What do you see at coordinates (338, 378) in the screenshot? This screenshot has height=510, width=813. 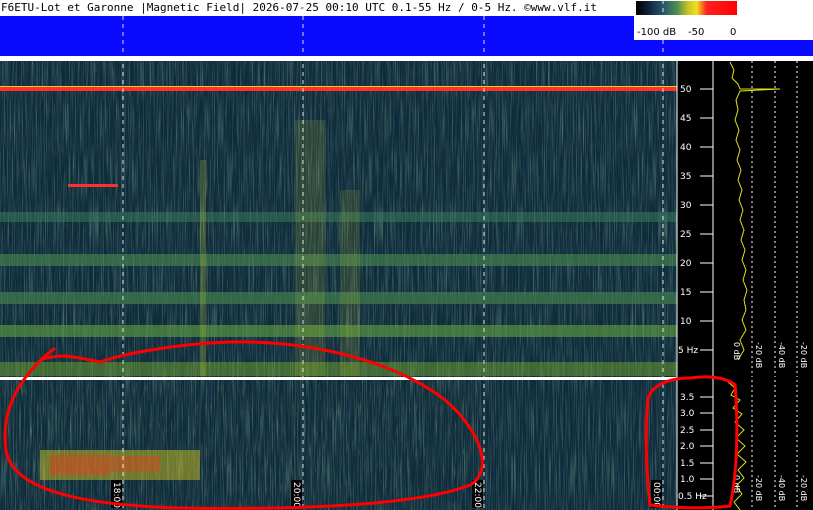 I see `panel-divider` at bounding box center [338, 378].